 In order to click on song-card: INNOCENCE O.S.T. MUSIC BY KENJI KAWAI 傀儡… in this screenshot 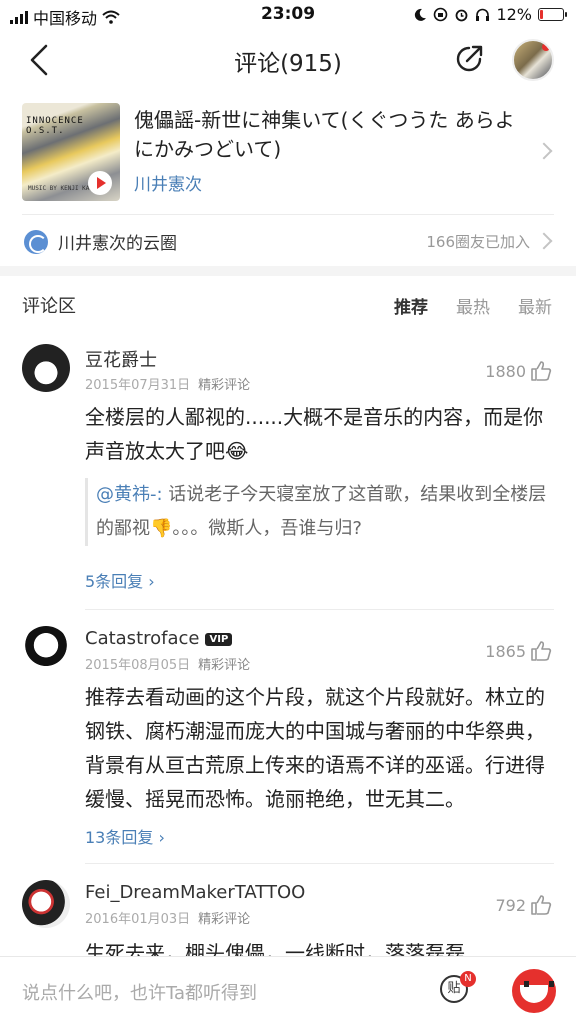, I will do `click(288, 152)`.